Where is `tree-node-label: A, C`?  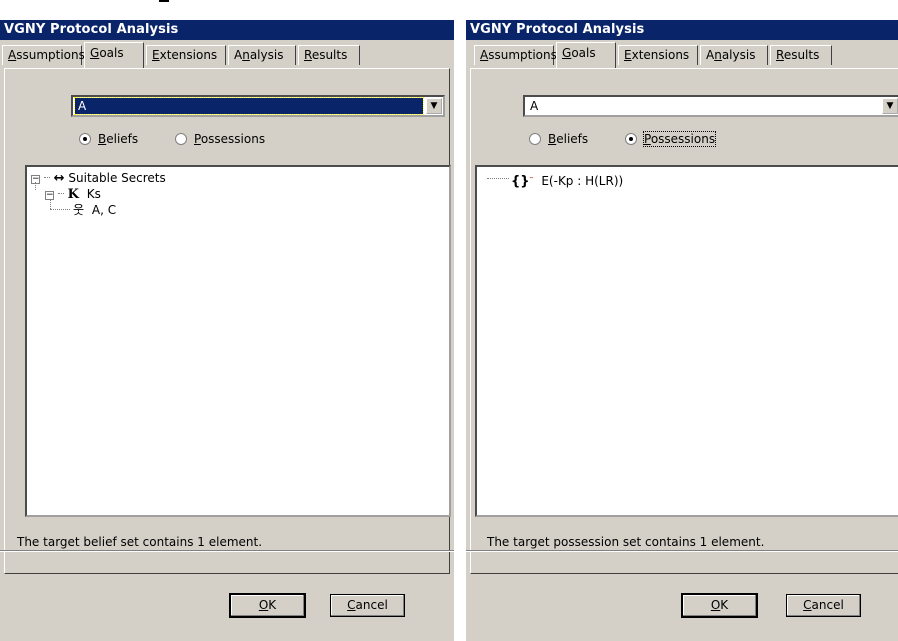 tree-node-label: A, C is located at coordinates (104, 210).